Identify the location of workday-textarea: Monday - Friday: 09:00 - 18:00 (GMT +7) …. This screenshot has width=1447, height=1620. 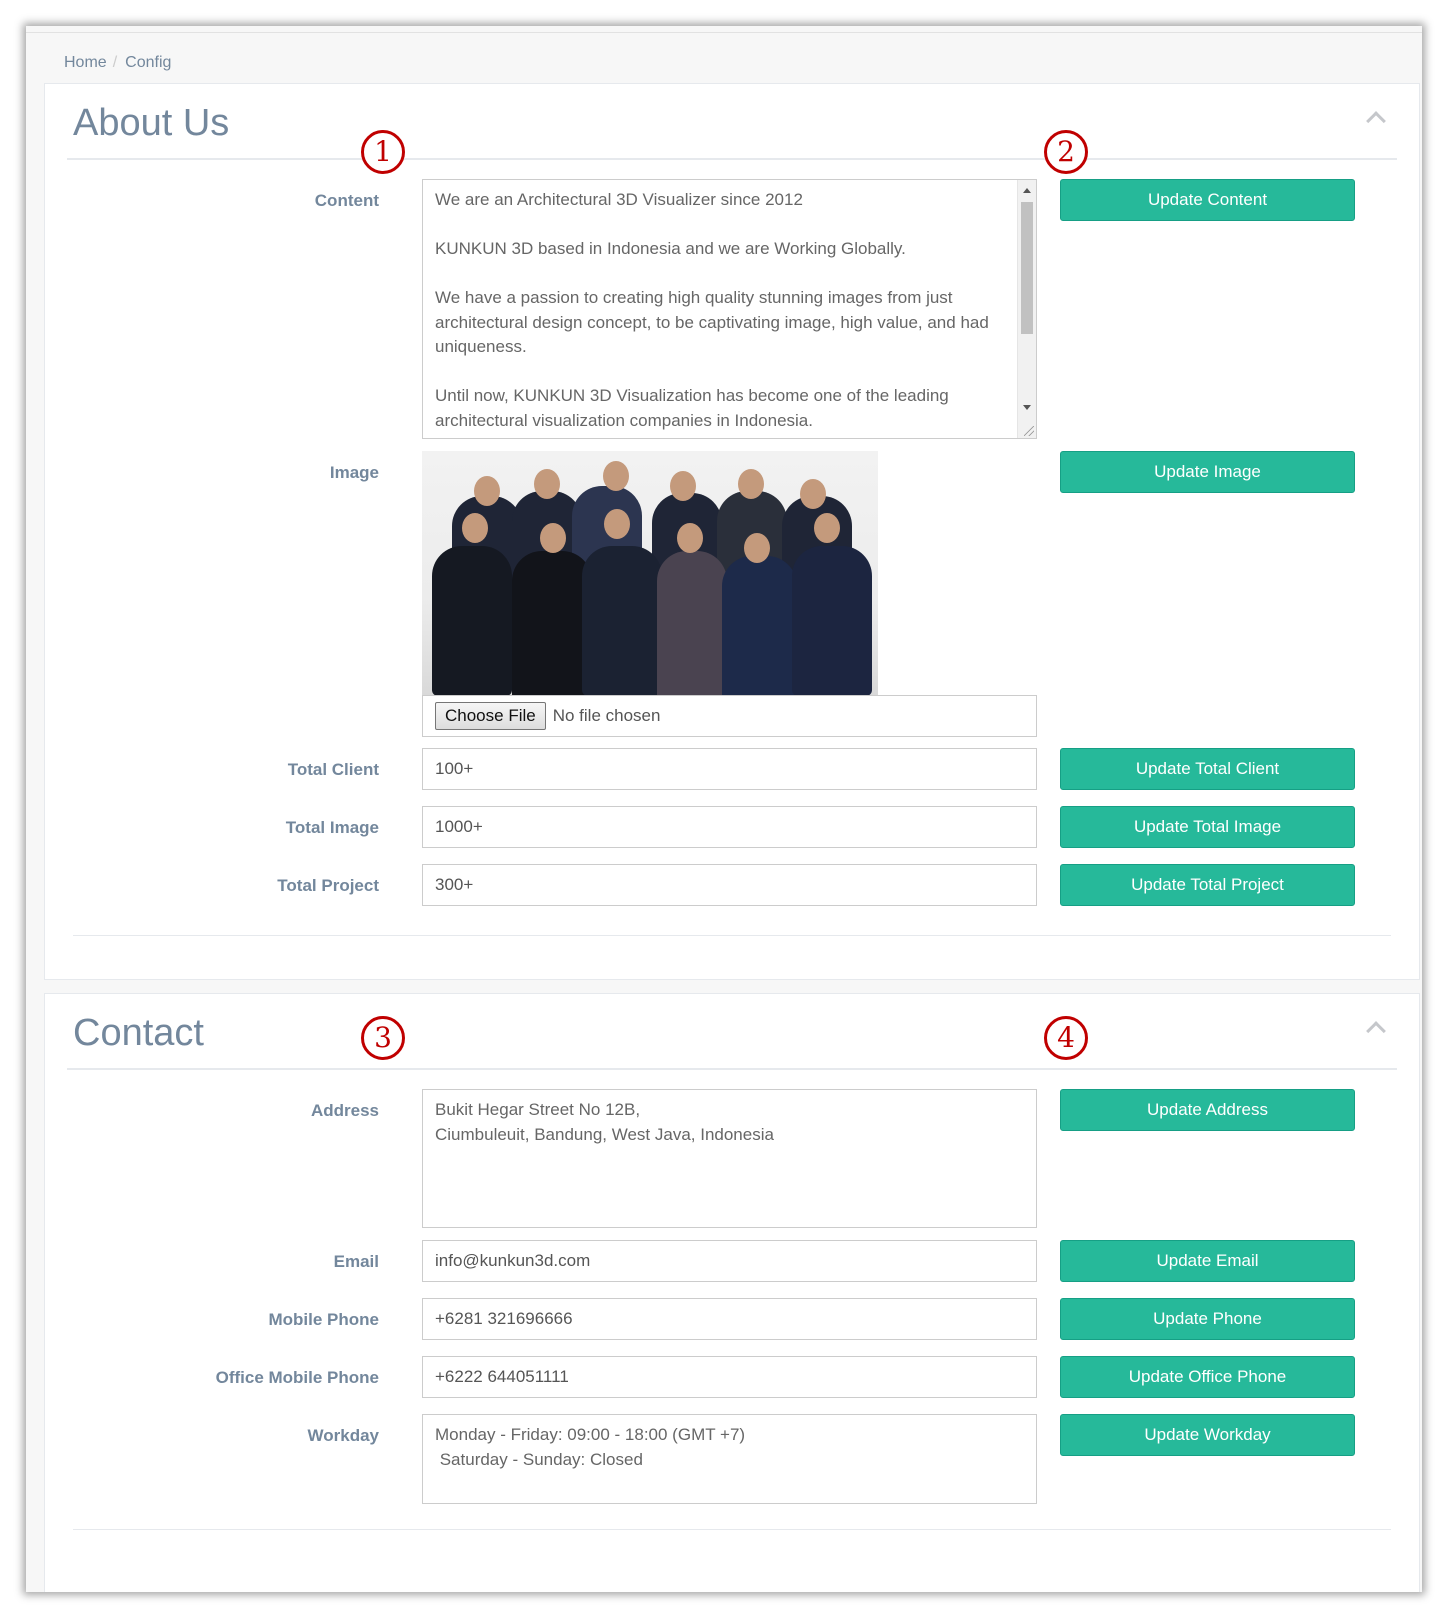
(729, 1459).